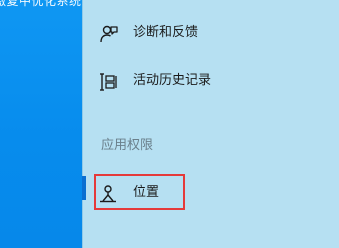  I want to click on nav-item-label: 诊断和反馈, so click(166, 32).